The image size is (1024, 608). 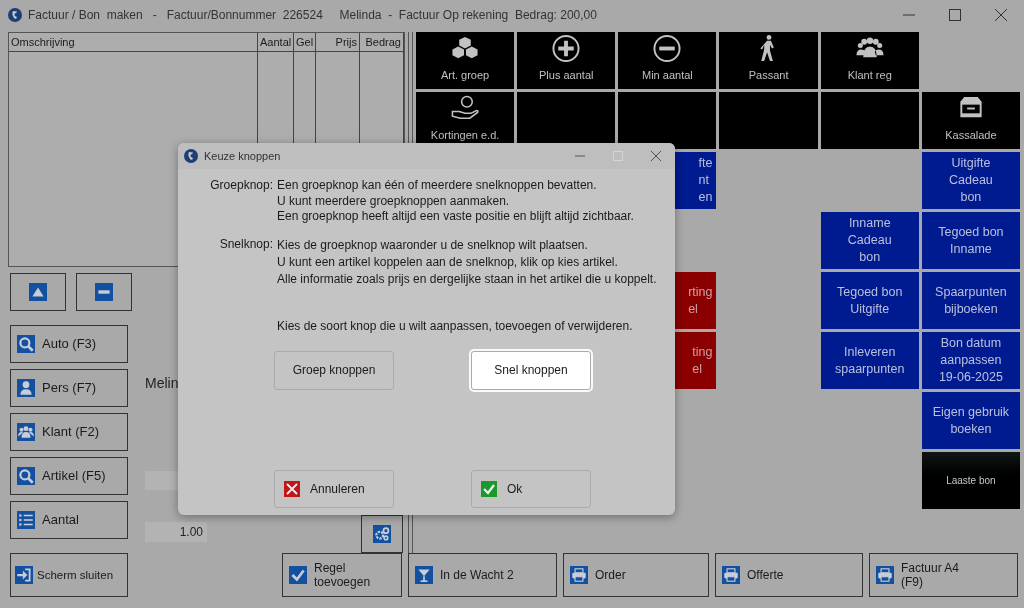 What do you see at coordinates (970, 300) in the screenshot?
I see `tile-button: Spaarpunten bijboeken` at bounding box center [970, 300].